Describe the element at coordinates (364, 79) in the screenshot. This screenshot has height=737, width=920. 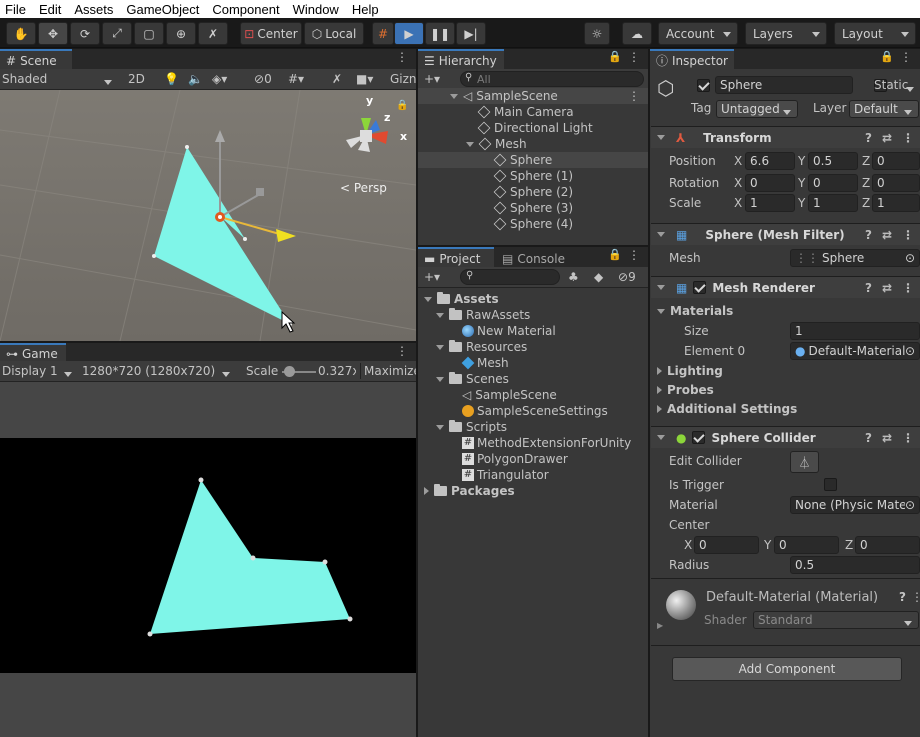
I see `camera-icon: ■▾` at that location.